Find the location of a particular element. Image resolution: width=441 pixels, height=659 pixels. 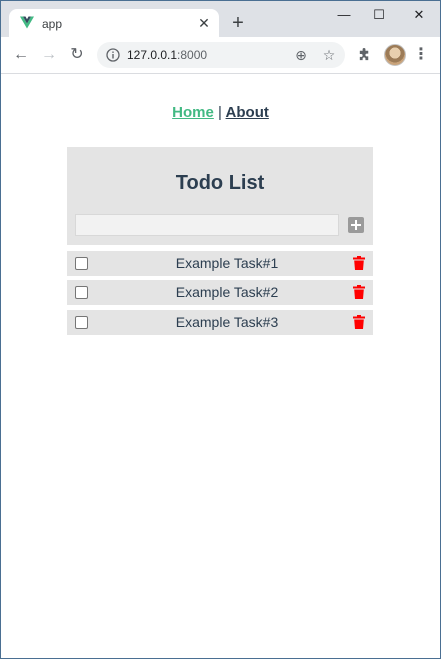

task-item: Example Task#2 is located at coordinates (220, 292).